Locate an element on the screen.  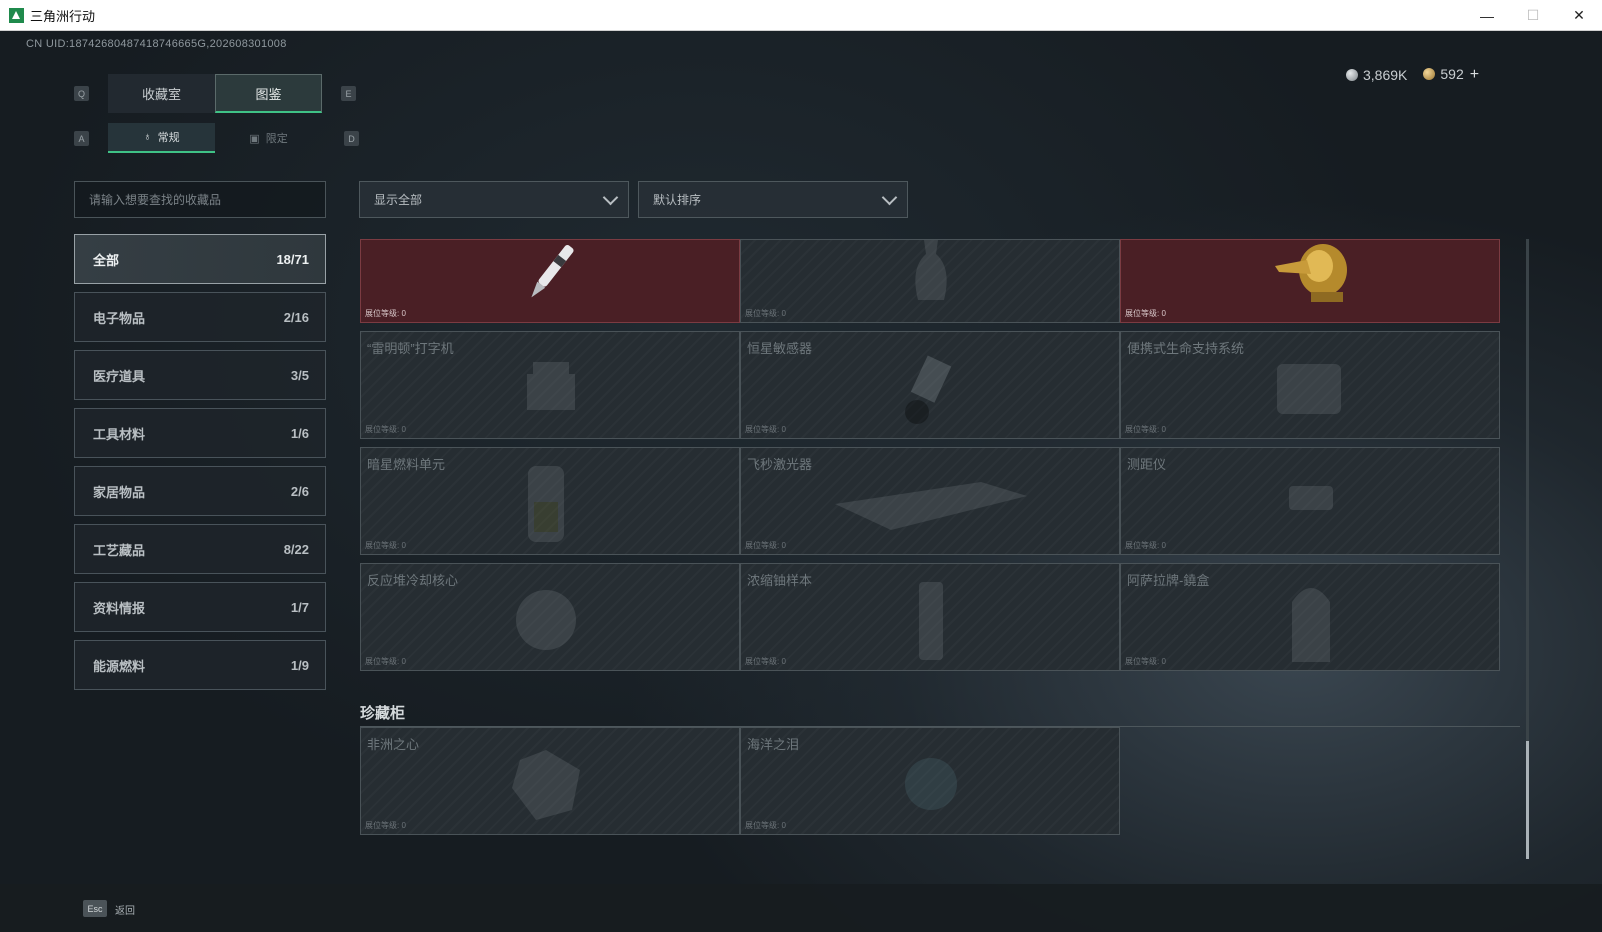
item-card: “雷明顿”打字机 展位等级: 0 is located at coordinates (550, 385).